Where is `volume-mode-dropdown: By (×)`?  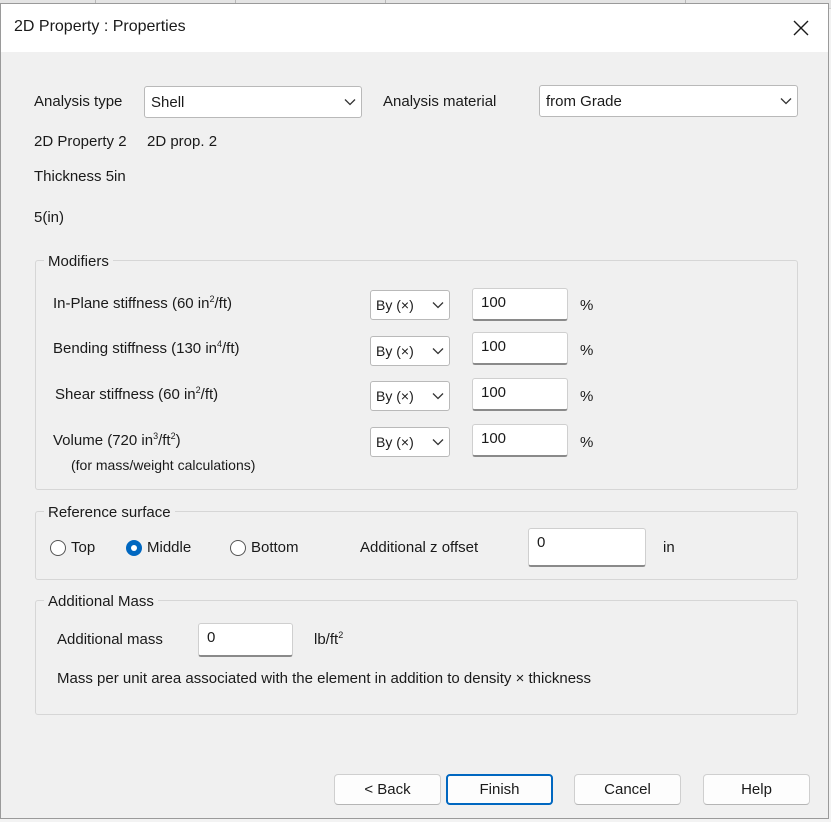 volume-mode-dropdown: By (×) is located at coordinates (410, 442).